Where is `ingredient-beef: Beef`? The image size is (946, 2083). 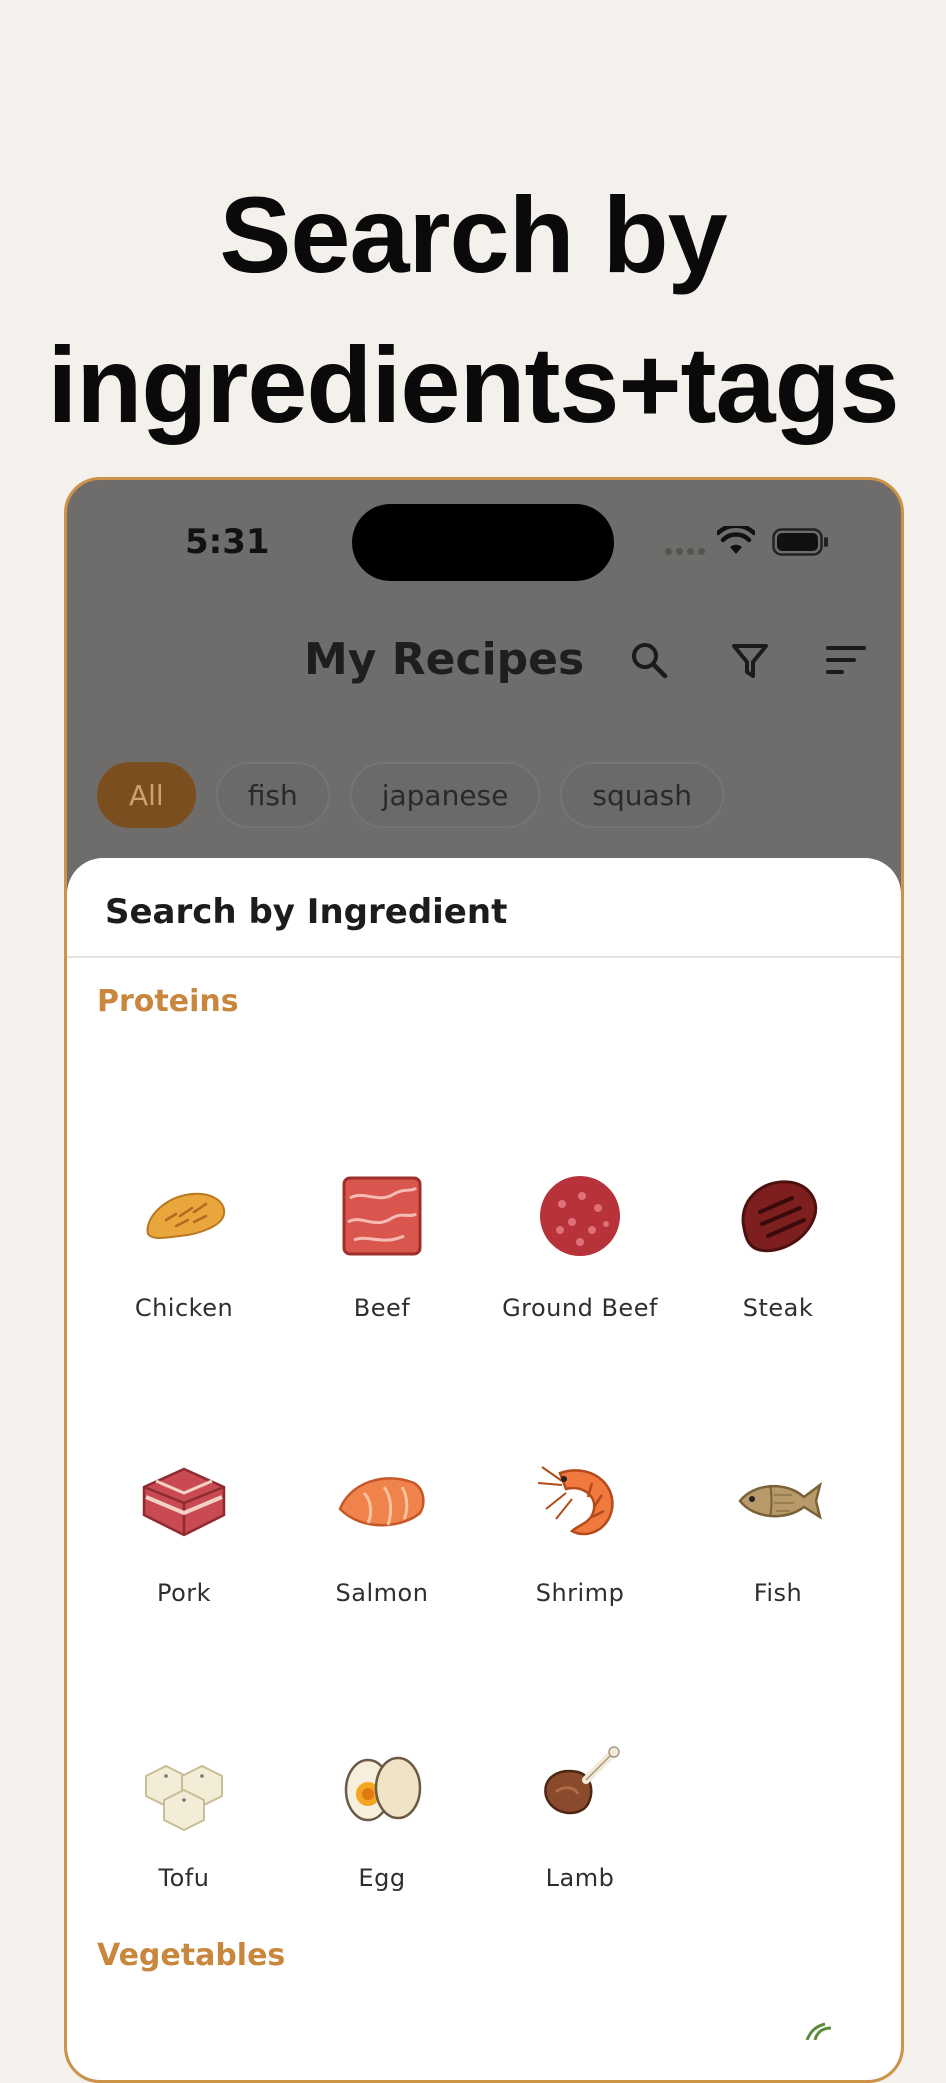 ingredient-beef: Beef is located at coordinates (382, 1245).